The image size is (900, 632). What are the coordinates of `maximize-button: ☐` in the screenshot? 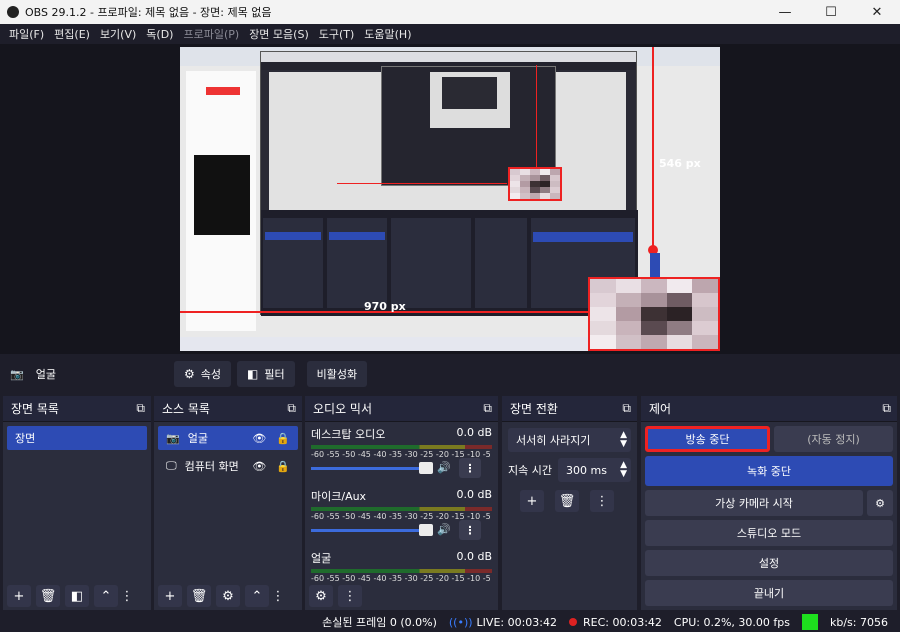 It's located at (831, 12).